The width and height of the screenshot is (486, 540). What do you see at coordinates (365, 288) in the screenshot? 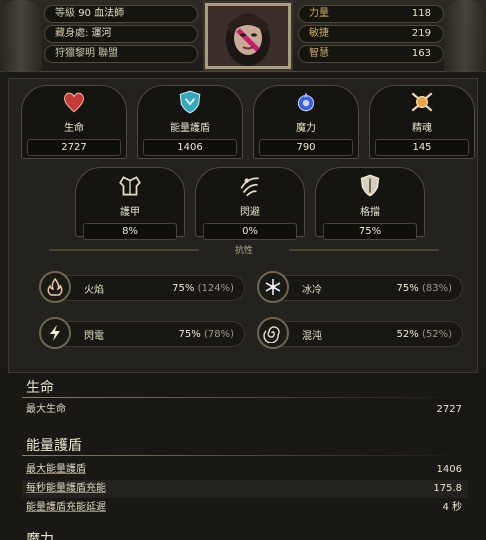
I see `resist-cold: 冰冷 75% (83%)` at bounding box center [365, 288].